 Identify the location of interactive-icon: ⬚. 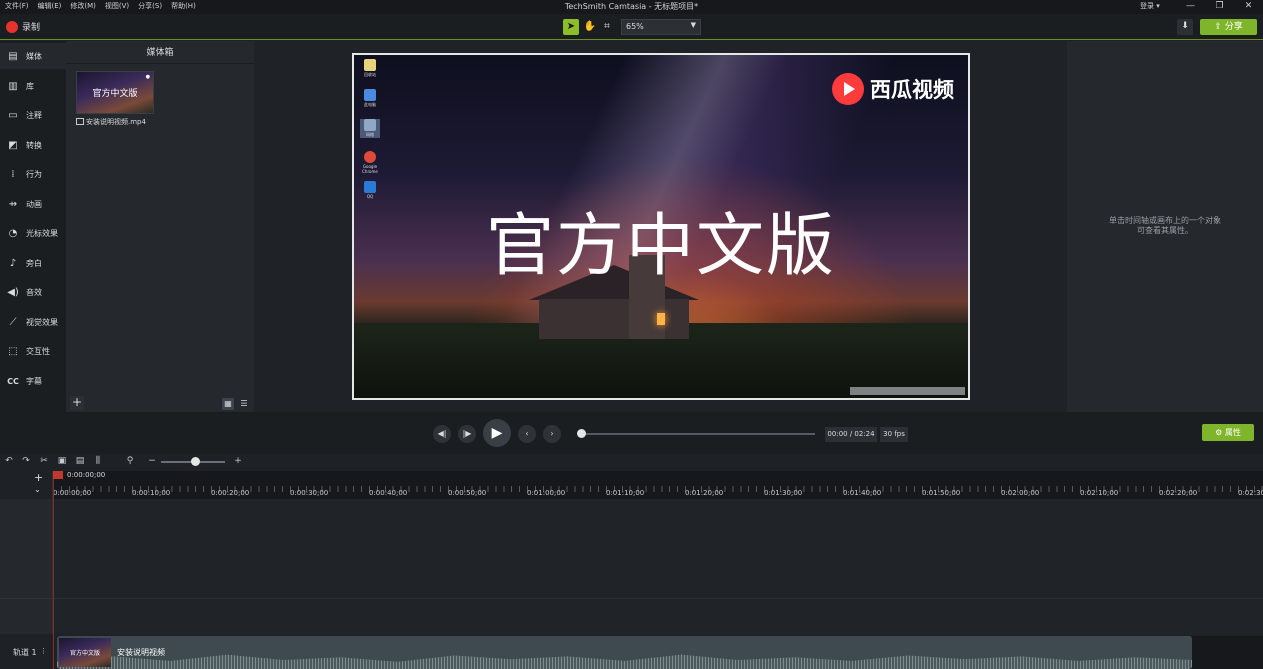
(13, 351).